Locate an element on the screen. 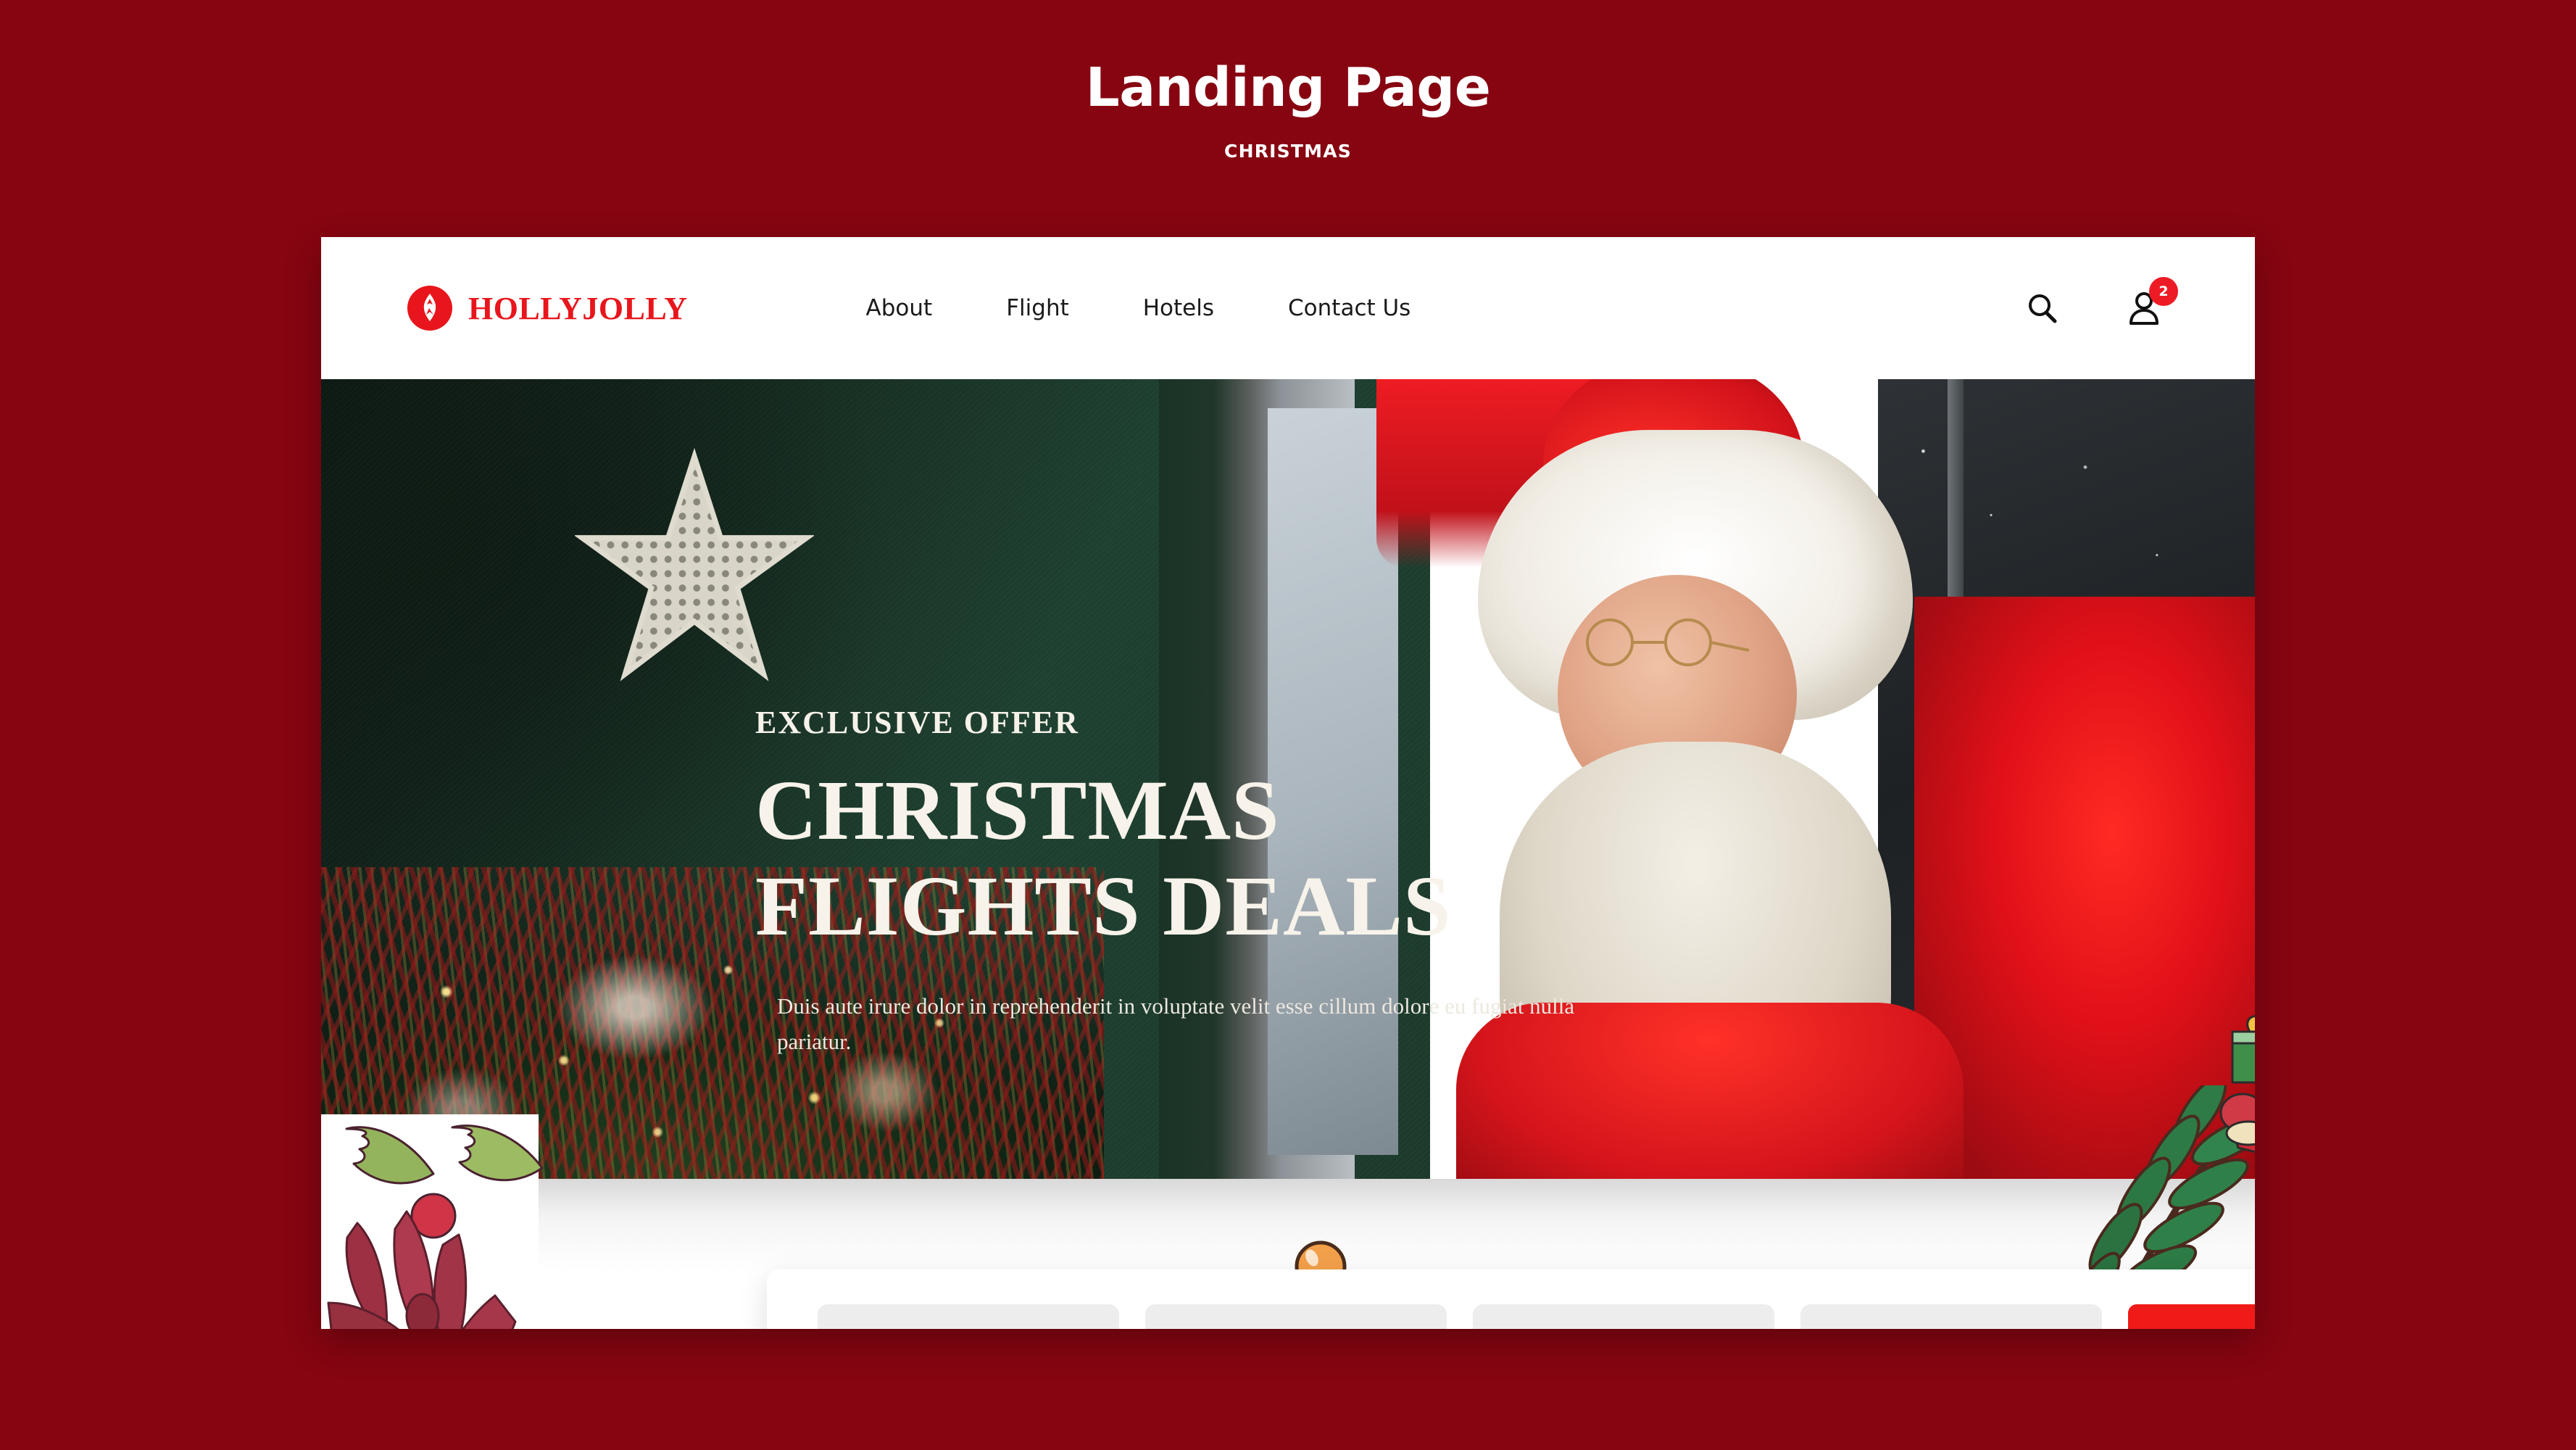 This screenshot has height=1450, width=2576. poster-heading: Landing Page CHRISTMAS is located at coordinates (1288, 81).